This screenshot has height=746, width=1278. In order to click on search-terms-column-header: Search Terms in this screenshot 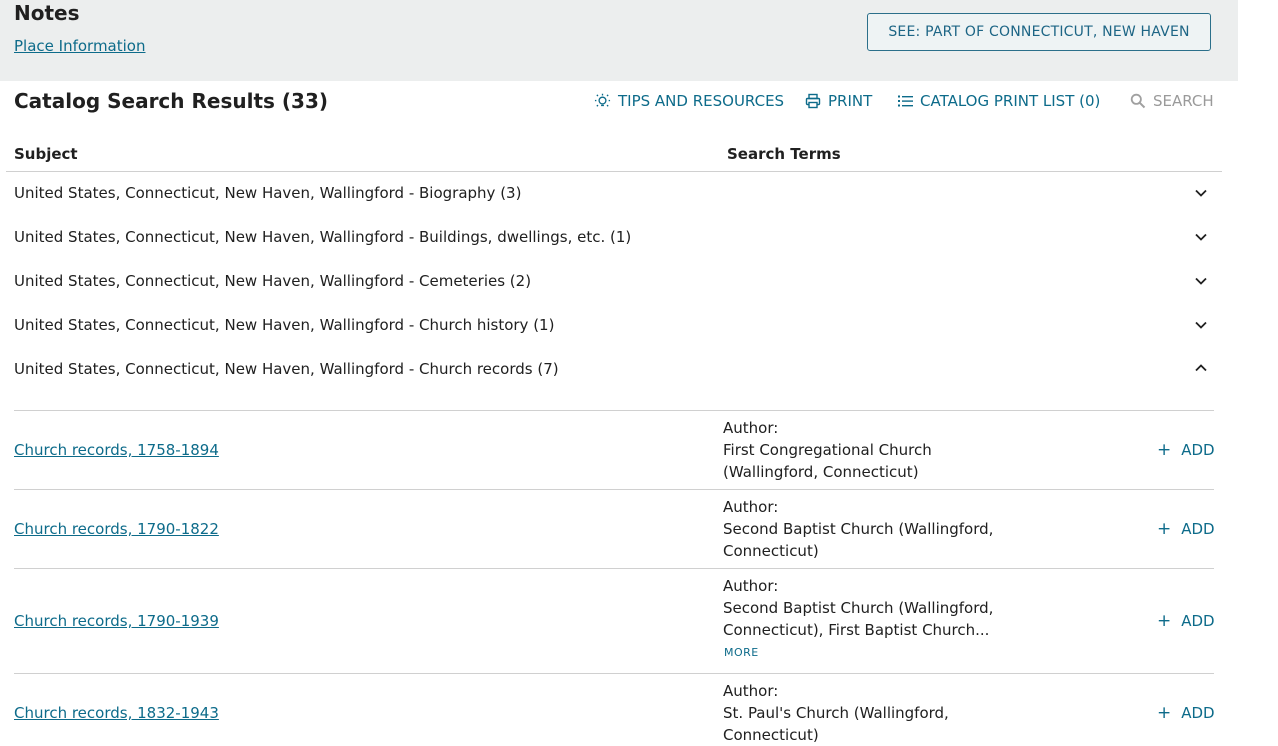, I will do `click(784, 154)`.